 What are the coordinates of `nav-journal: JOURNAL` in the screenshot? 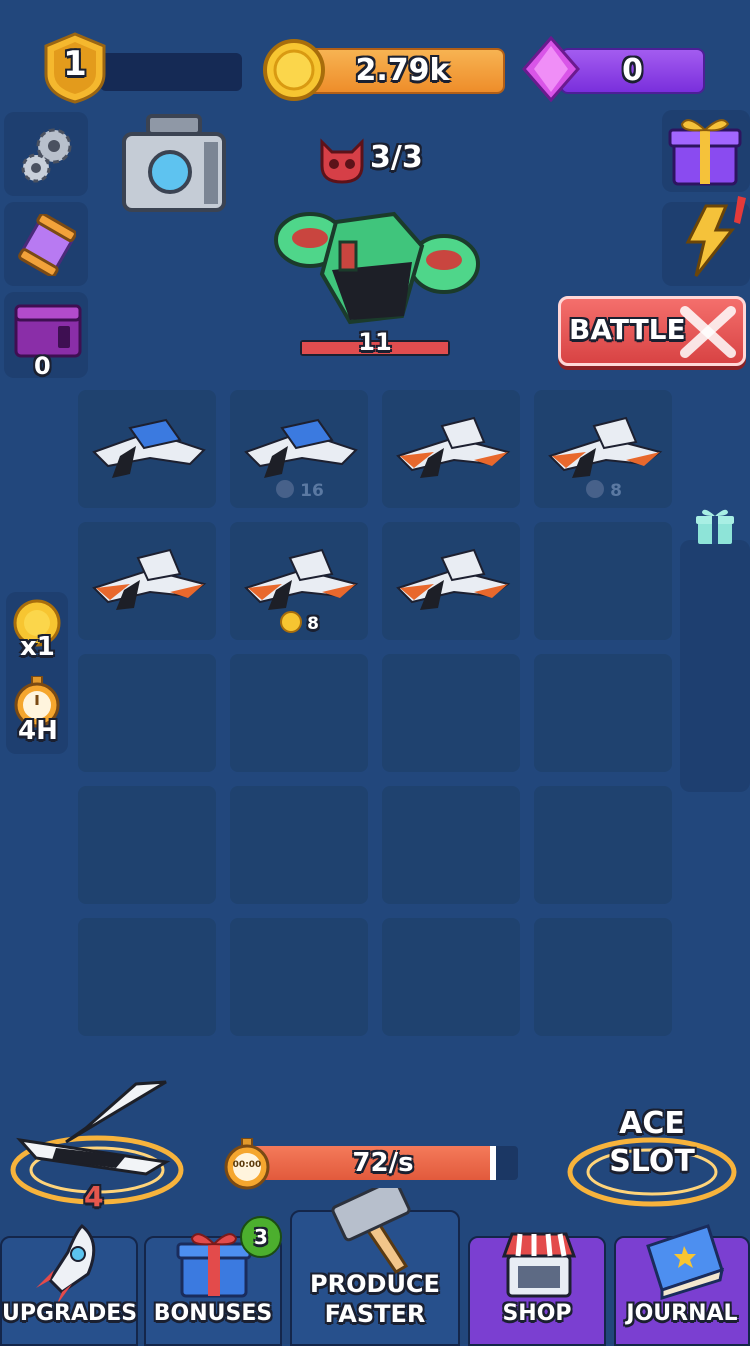 It's located at (682, 1285).